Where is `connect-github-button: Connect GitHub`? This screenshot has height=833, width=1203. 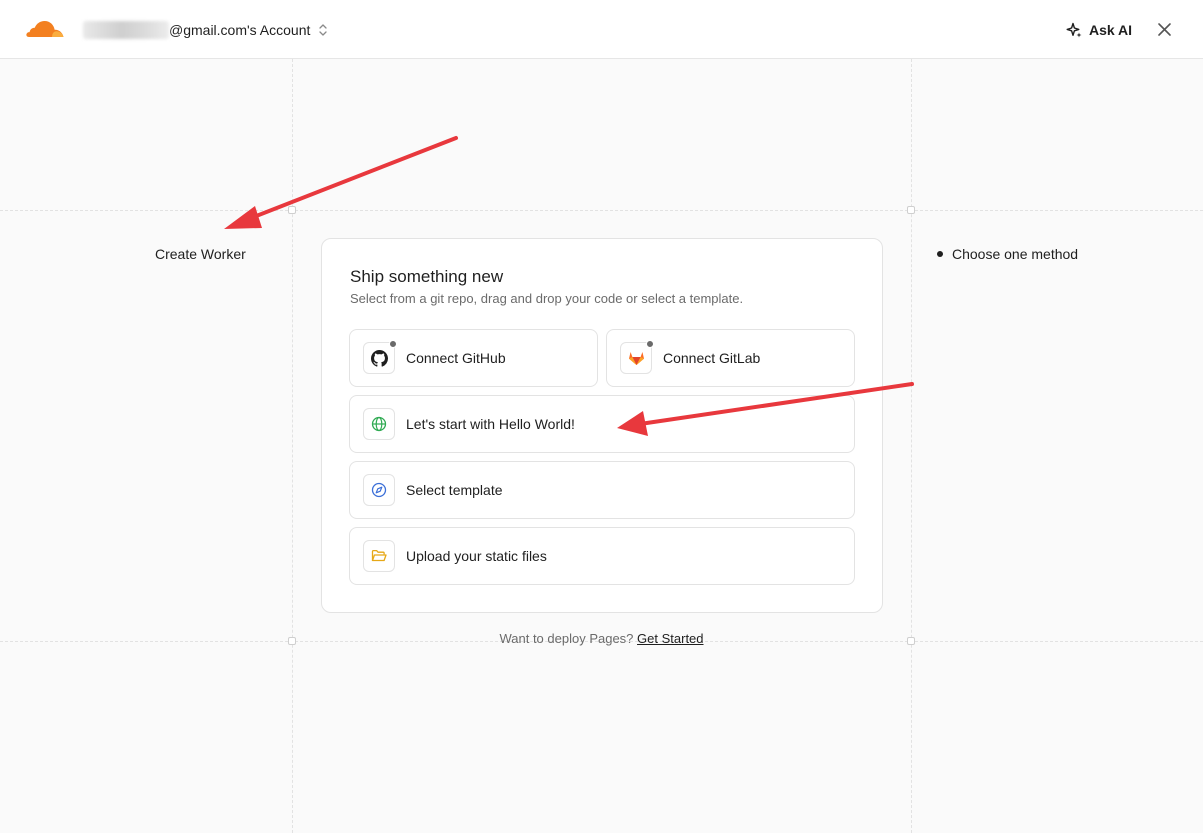 connect-github-button: Connect GitHub is located at coordinates (473, 358).